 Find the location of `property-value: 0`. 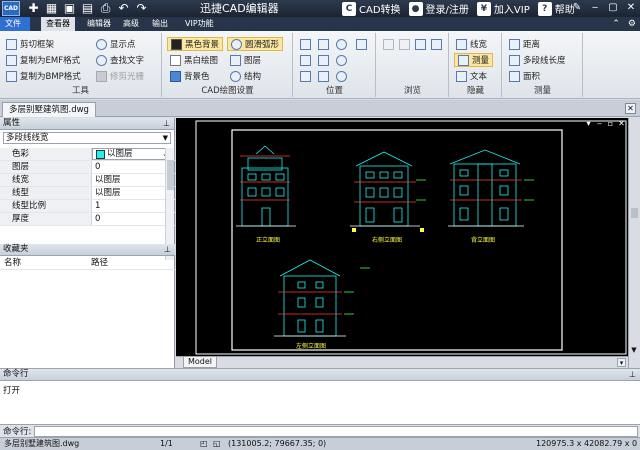

property-value: 0 is located at coordinates (98, 219).